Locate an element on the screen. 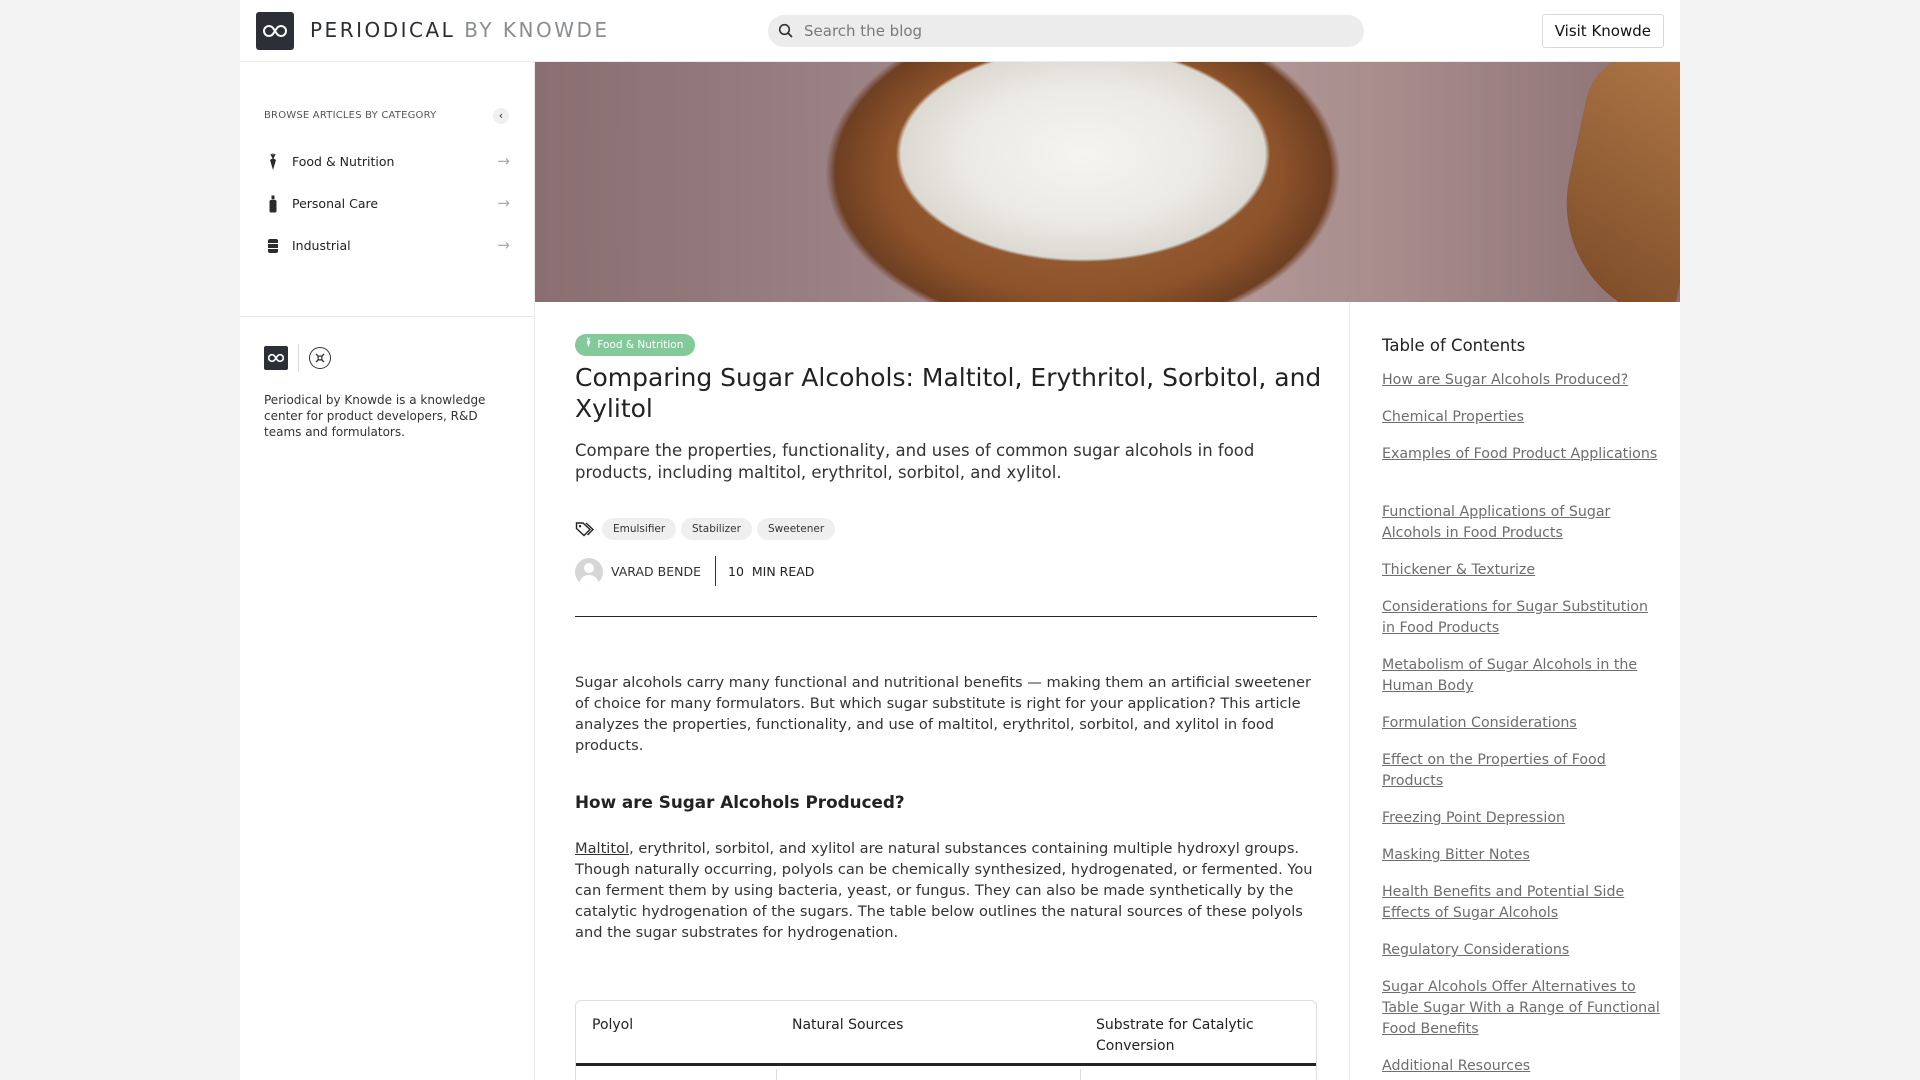  tag-icon is located at coordinates (585, 529).